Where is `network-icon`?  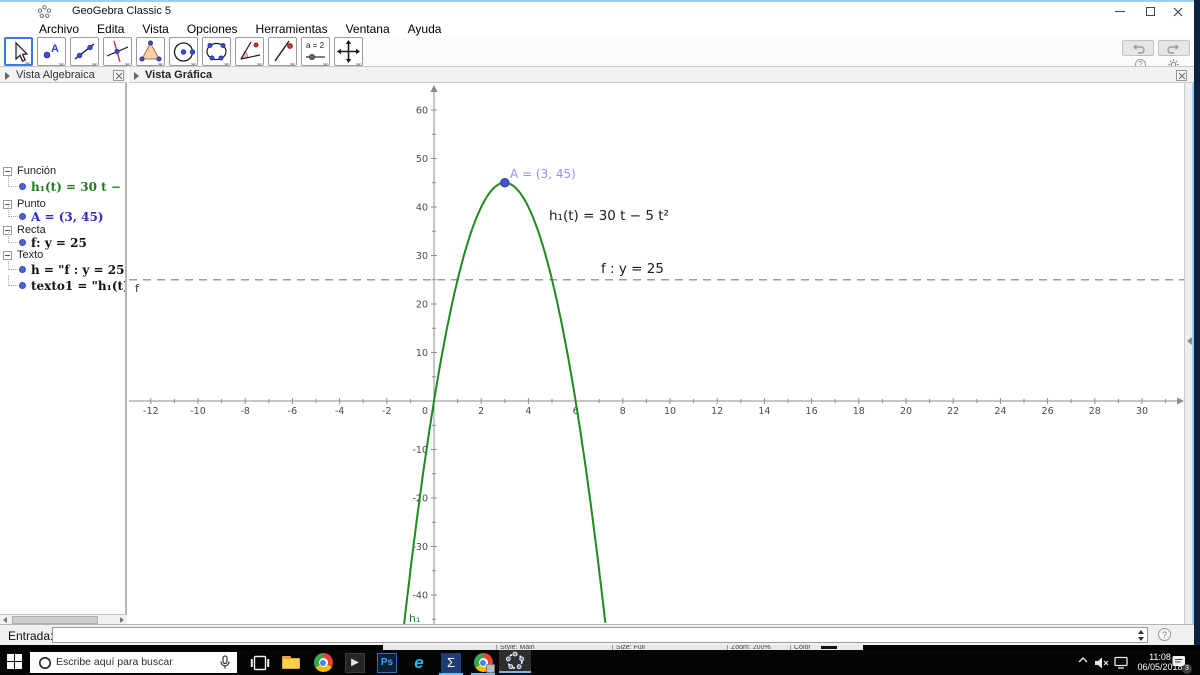 network-icon is located at coordinates (1121, 662).